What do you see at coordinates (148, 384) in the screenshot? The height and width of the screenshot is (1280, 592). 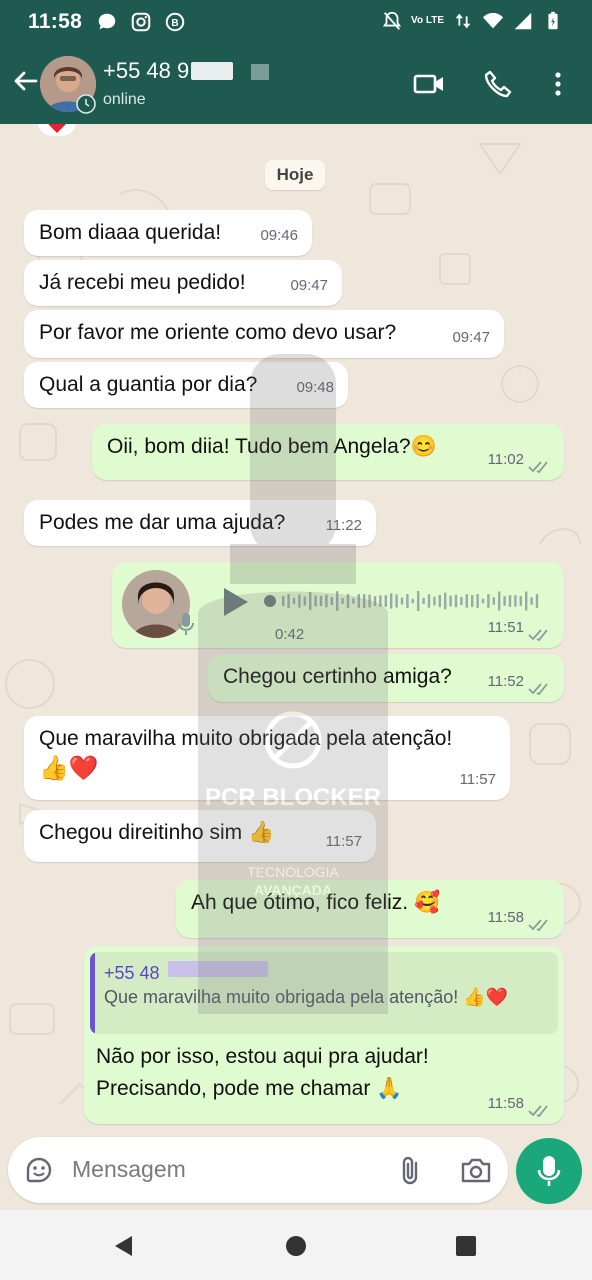 I see `message-text: Qual a guantia por dia?` at bounding box center [148, 384].